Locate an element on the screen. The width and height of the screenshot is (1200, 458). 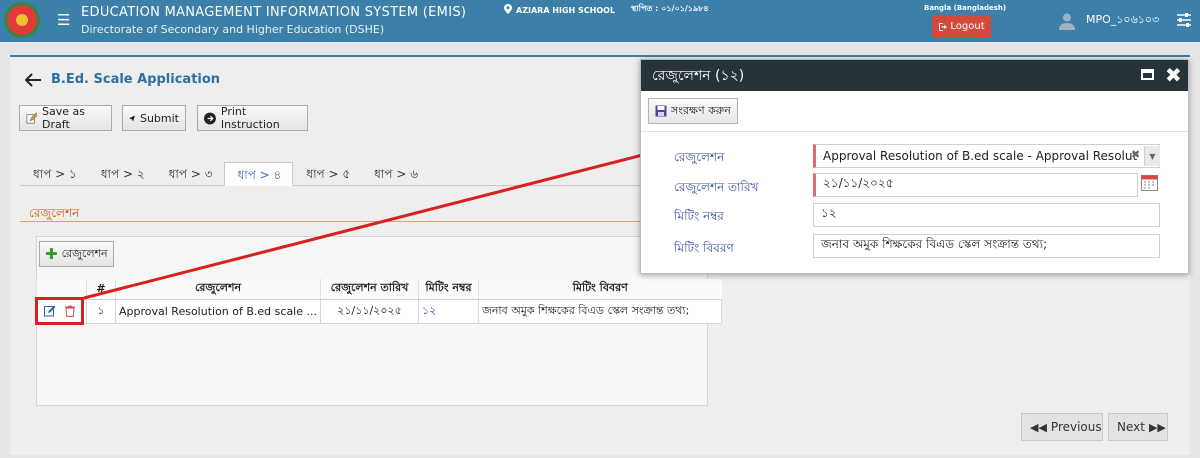
submit-label: Submit is located at coordinates (159, 118).